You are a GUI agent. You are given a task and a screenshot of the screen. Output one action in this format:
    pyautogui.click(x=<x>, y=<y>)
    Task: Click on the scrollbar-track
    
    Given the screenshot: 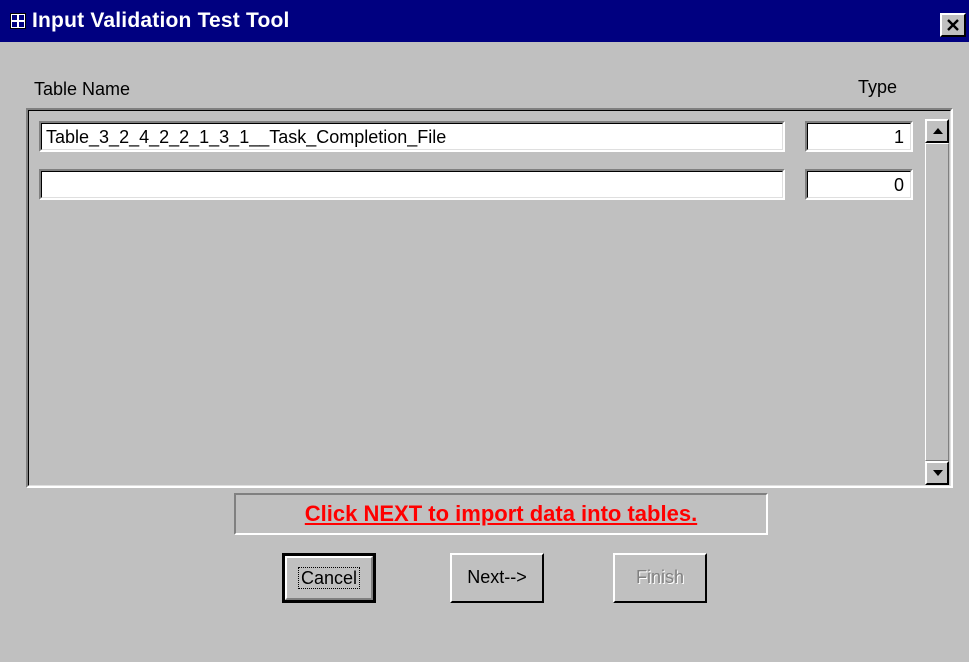 What is the action you would take?
    pyautogui.click(x=937, y=302)
    